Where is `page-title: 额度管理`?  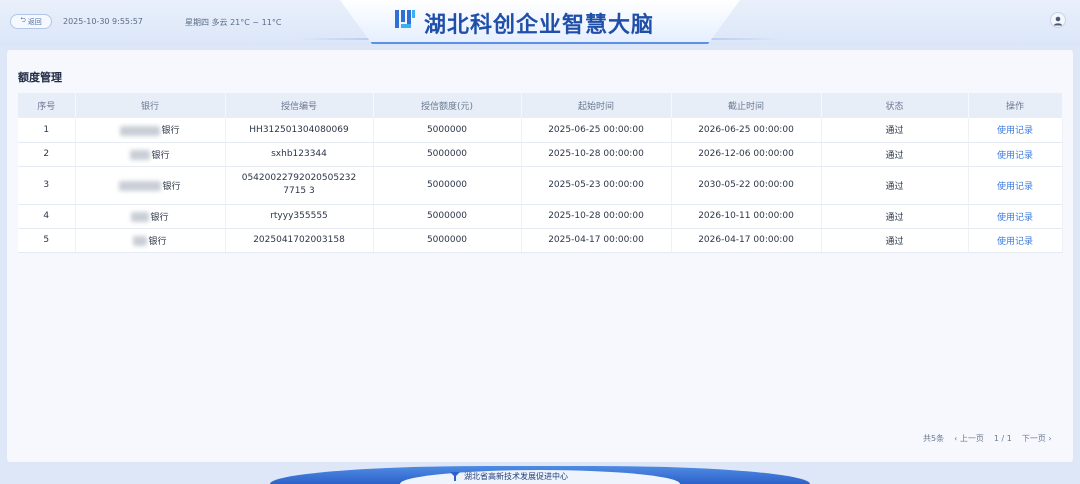 page-title: 额度管理 is located at coordinates (40, 77).